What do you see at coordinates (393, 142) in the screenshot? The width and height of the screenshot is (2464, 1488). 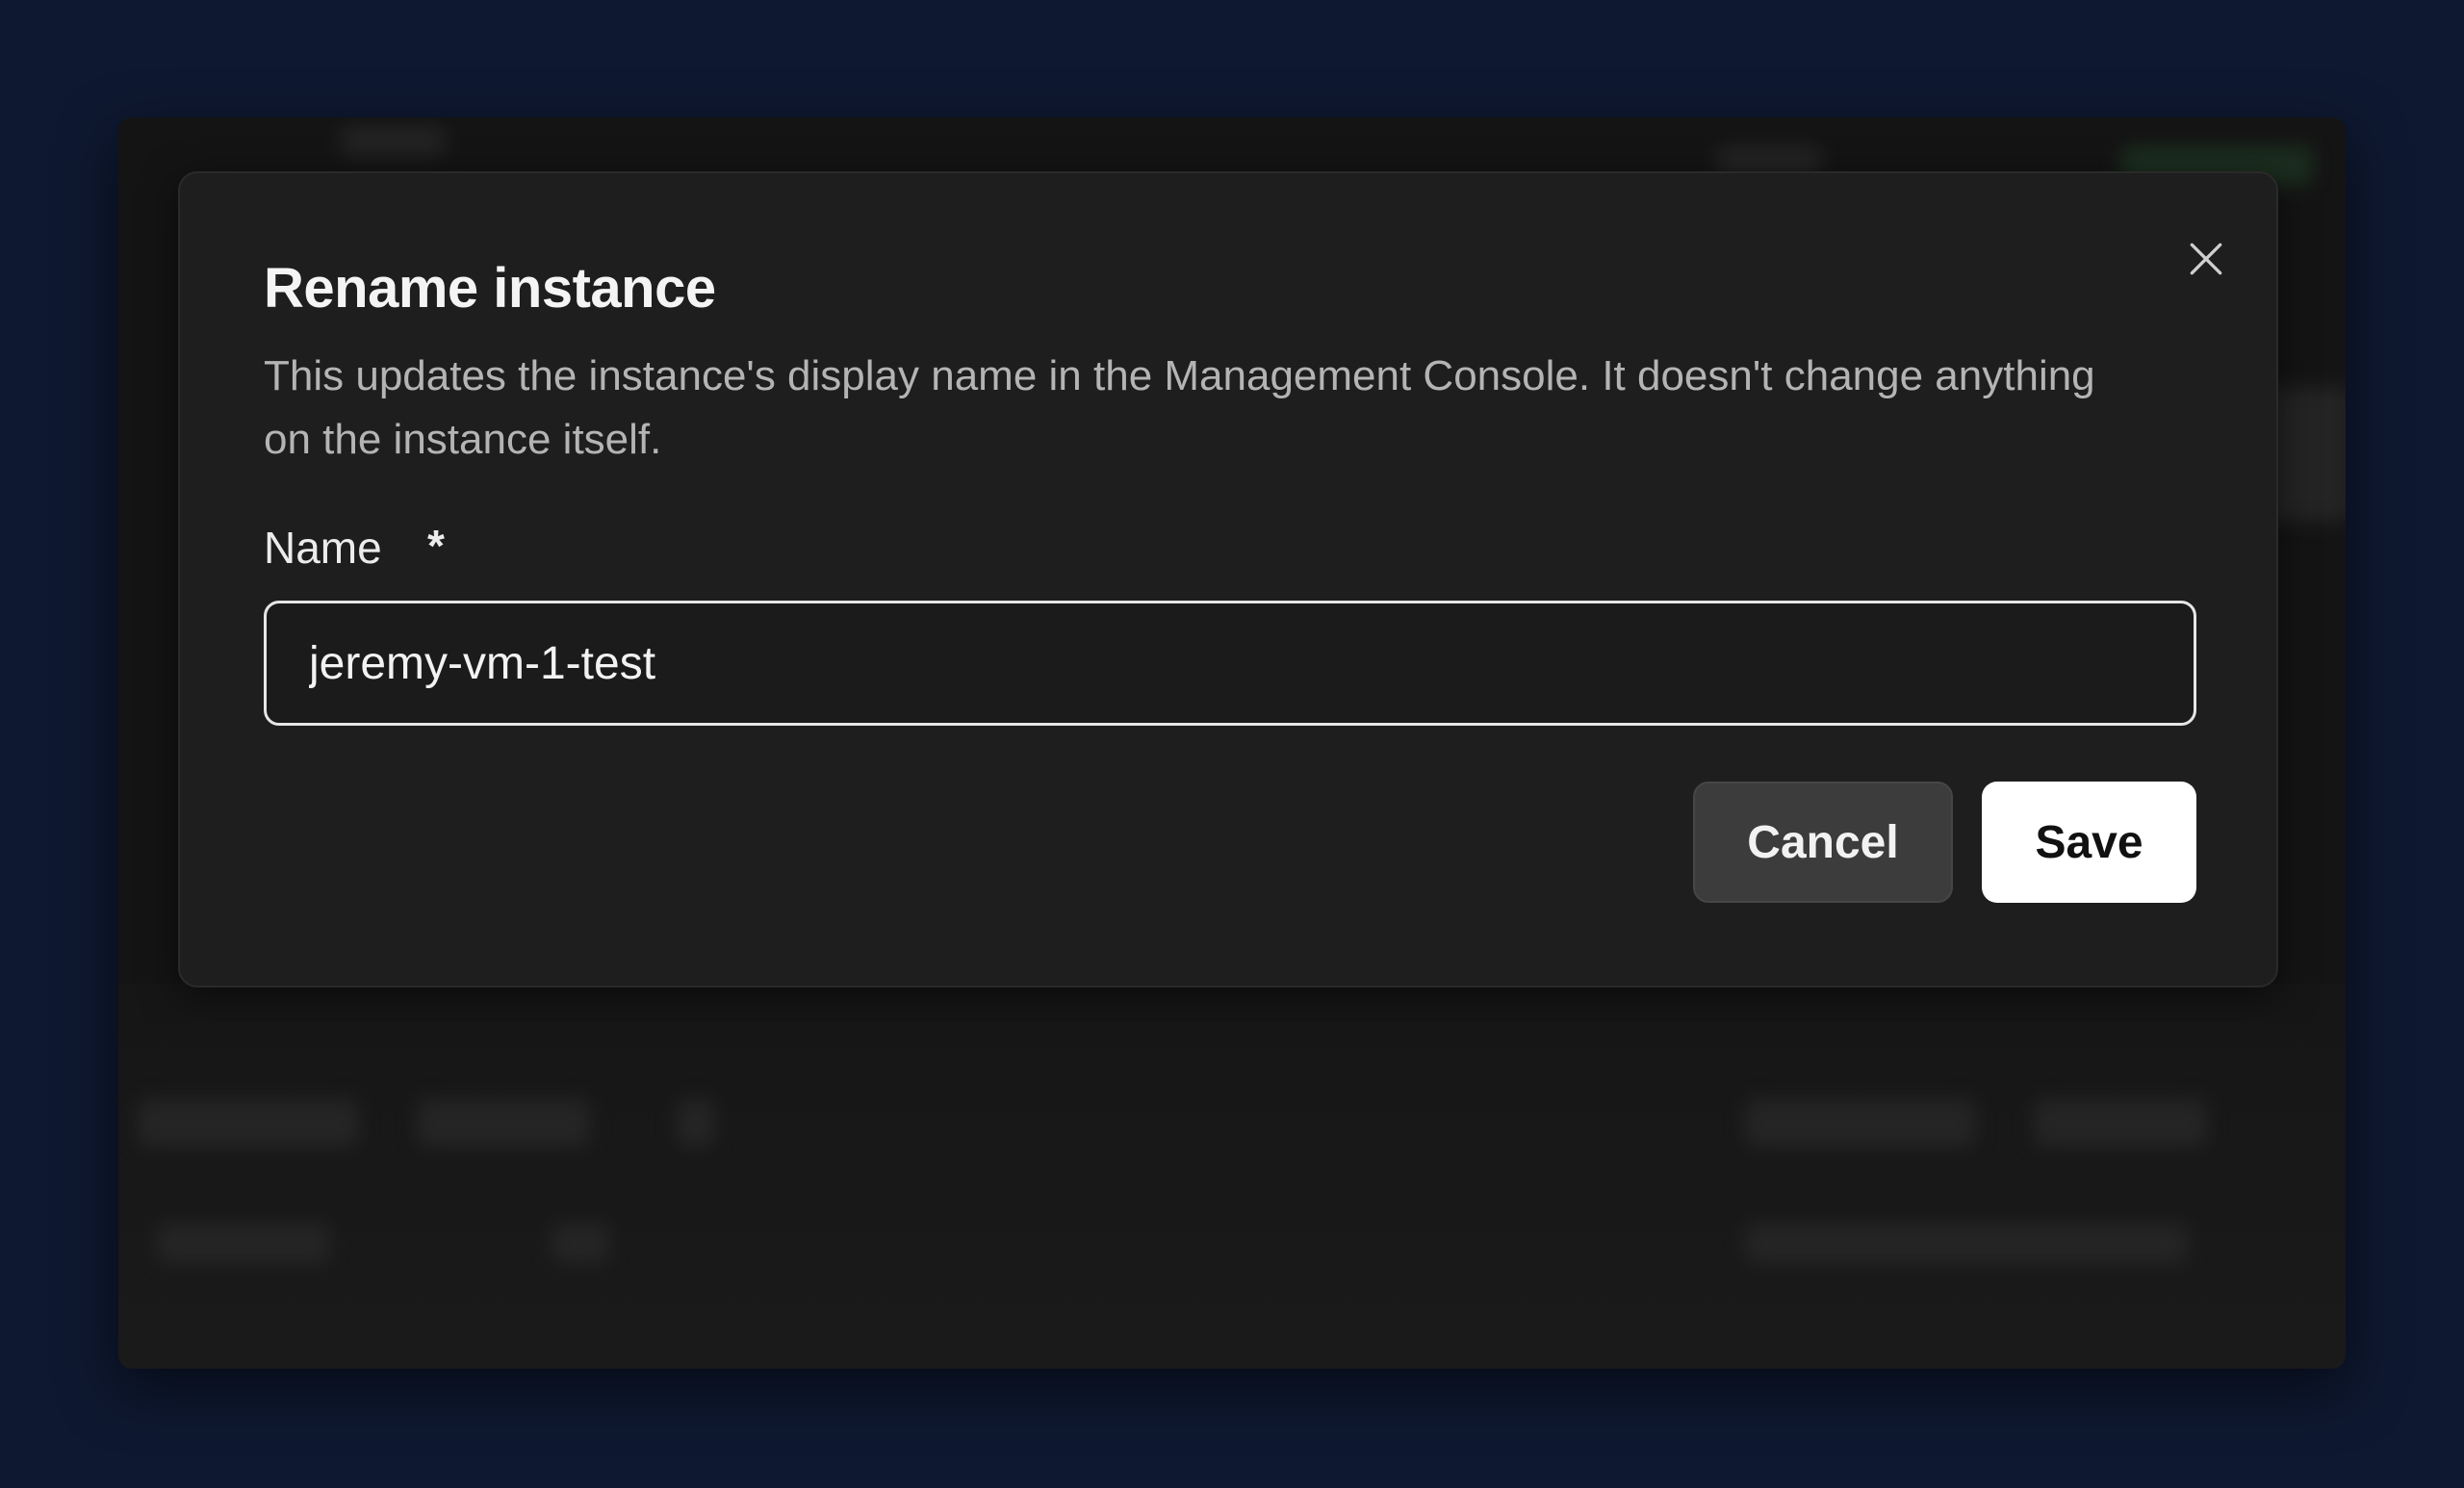 I see `blurred-header-item` at bounding box center [393, 142].